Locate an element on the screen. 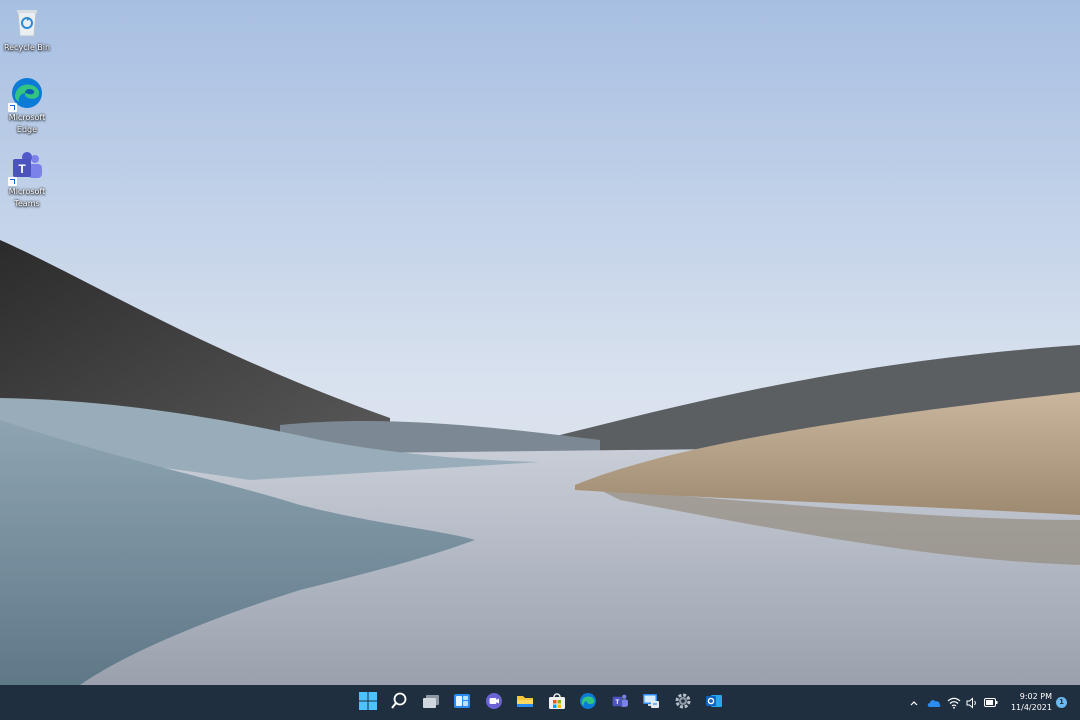 The height and width of the screenshot is (720, 1080). widgets-button is located at coordinates (463, 702).